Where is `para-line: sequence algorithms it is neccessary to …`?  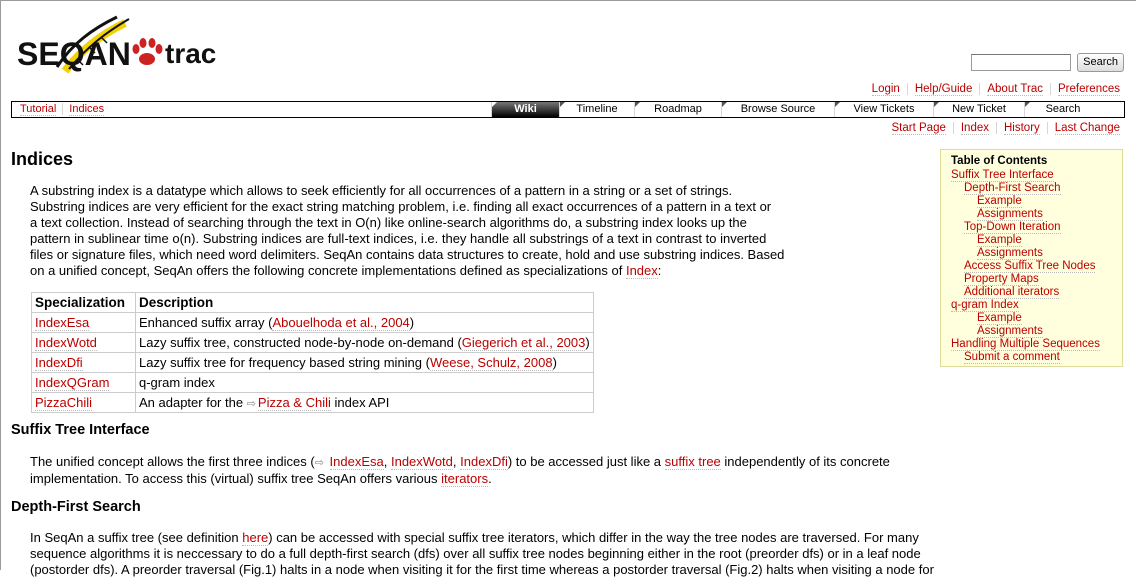
para-line: sequence algorithms it is neccessary to … is located at coordinates (475, 553).